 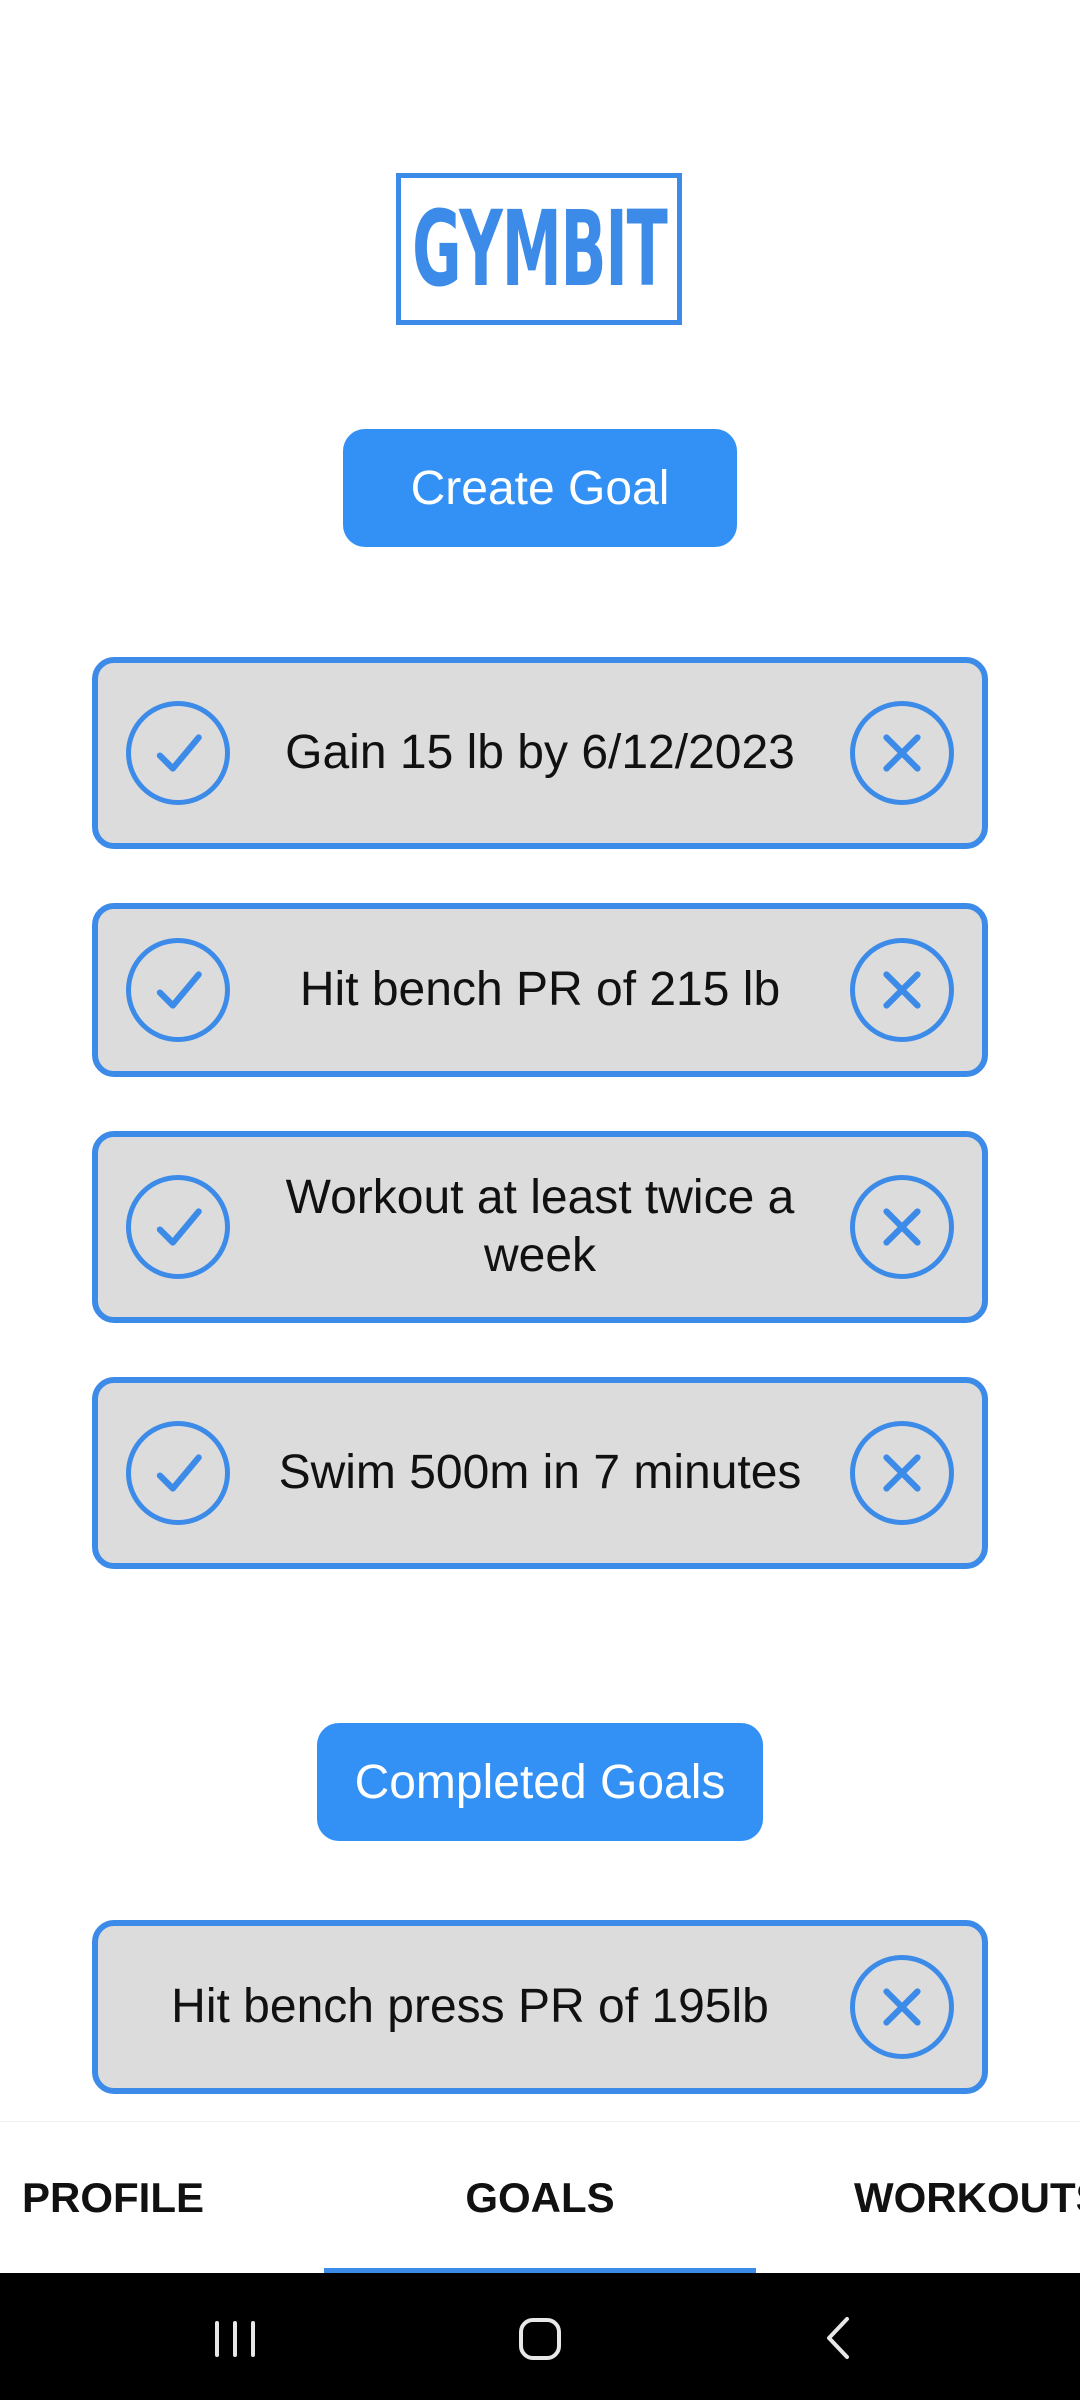 What do you see at coordinates (113, 2198) in the screenshot?
I see `tab-profile: PROFILE` at bounding box center [113, 2198].